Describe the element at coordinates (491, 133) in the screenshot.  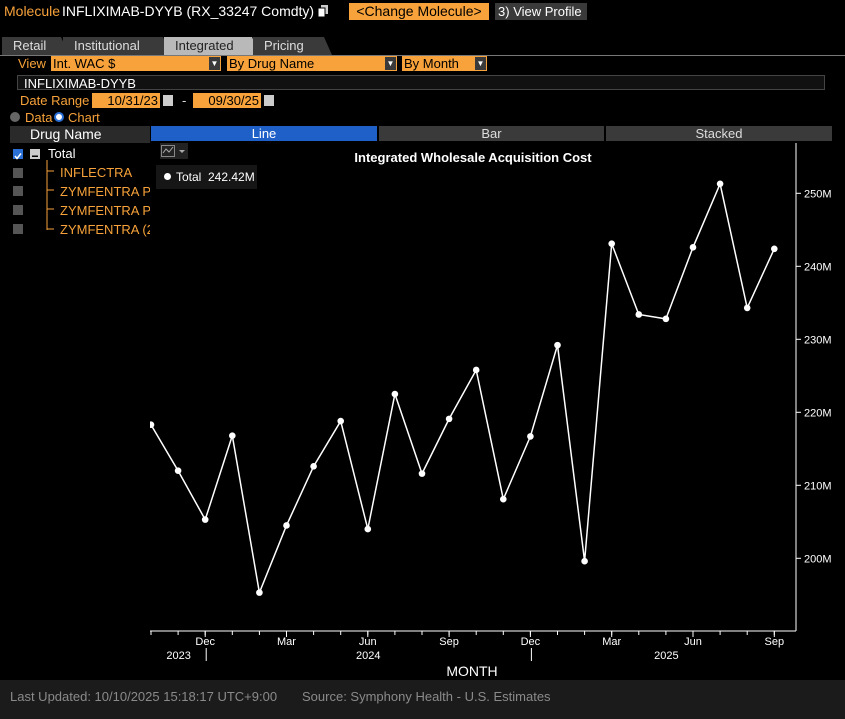
I see `chart-tab-bar: Bar` at that location.